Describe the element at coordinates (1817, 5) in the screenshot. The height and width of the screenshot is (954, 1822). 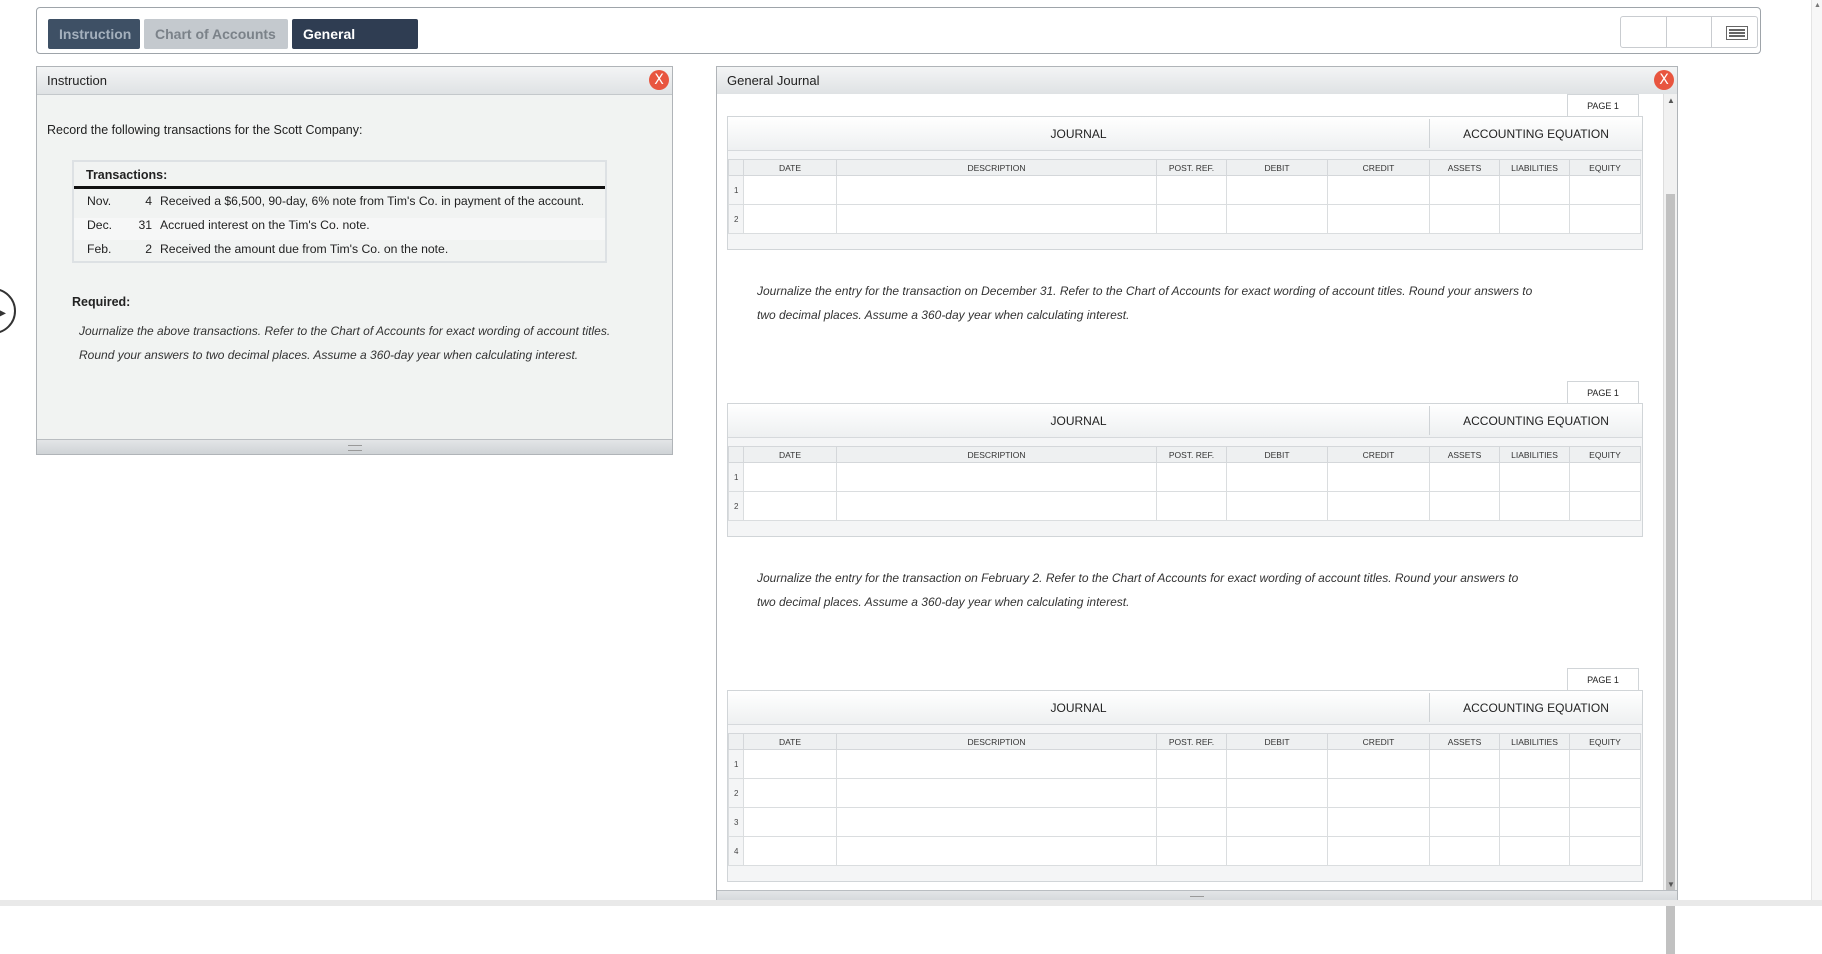
I see `page-scroll-up-icon: ▲` at that location.